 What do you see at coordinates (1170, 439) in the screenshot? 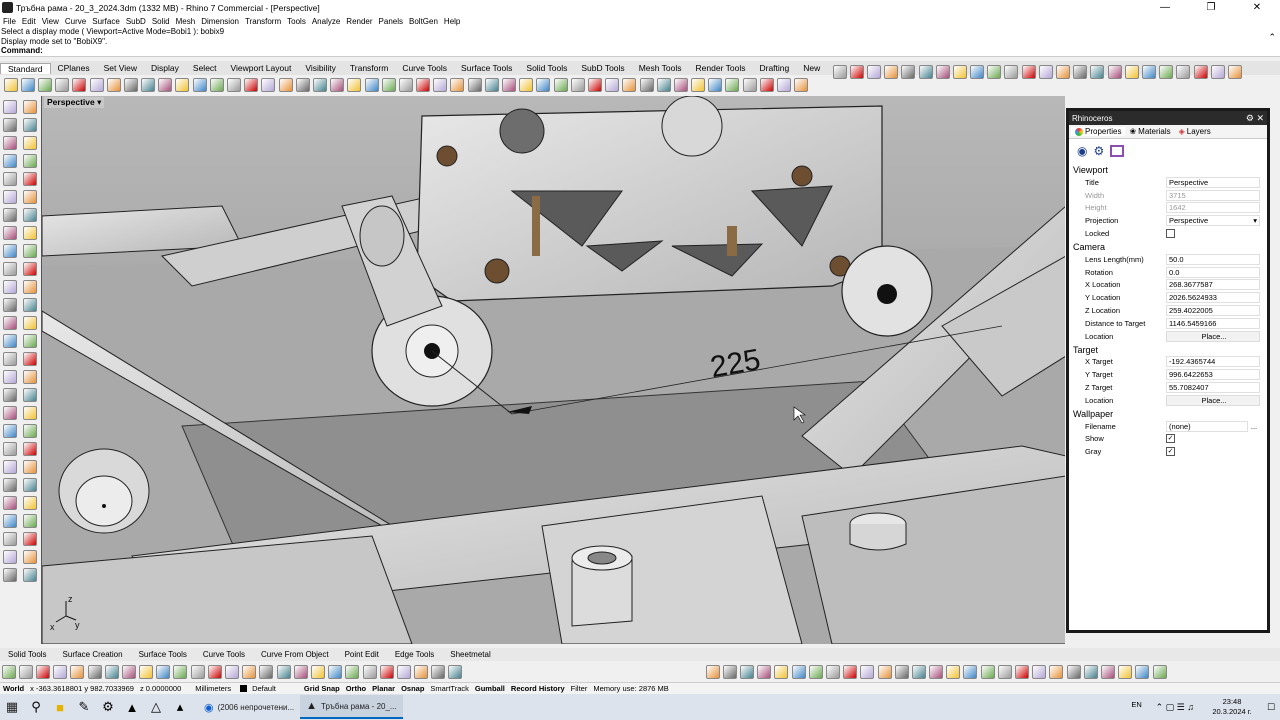
I see `show-checkbox: ✓` at bounding box center [1170, 439].